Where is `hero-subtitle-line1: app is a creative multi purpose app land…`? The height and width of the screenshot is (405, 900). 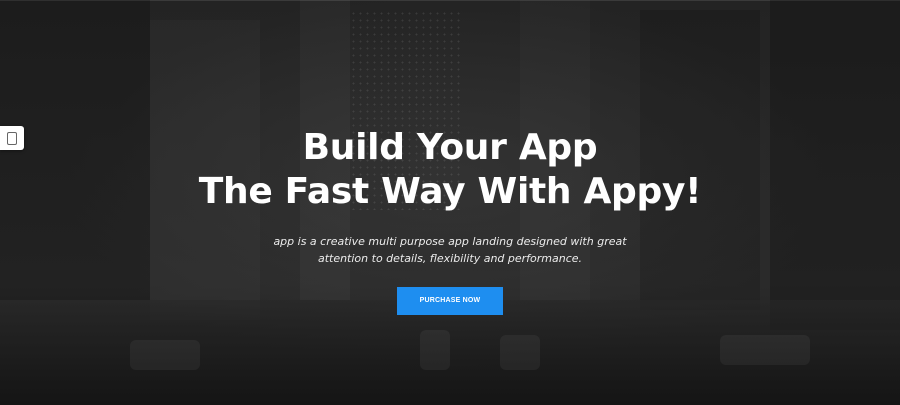 hero-subtitle-line1: app is a creative multi purpose app land… is located at coordinates (450, 241).